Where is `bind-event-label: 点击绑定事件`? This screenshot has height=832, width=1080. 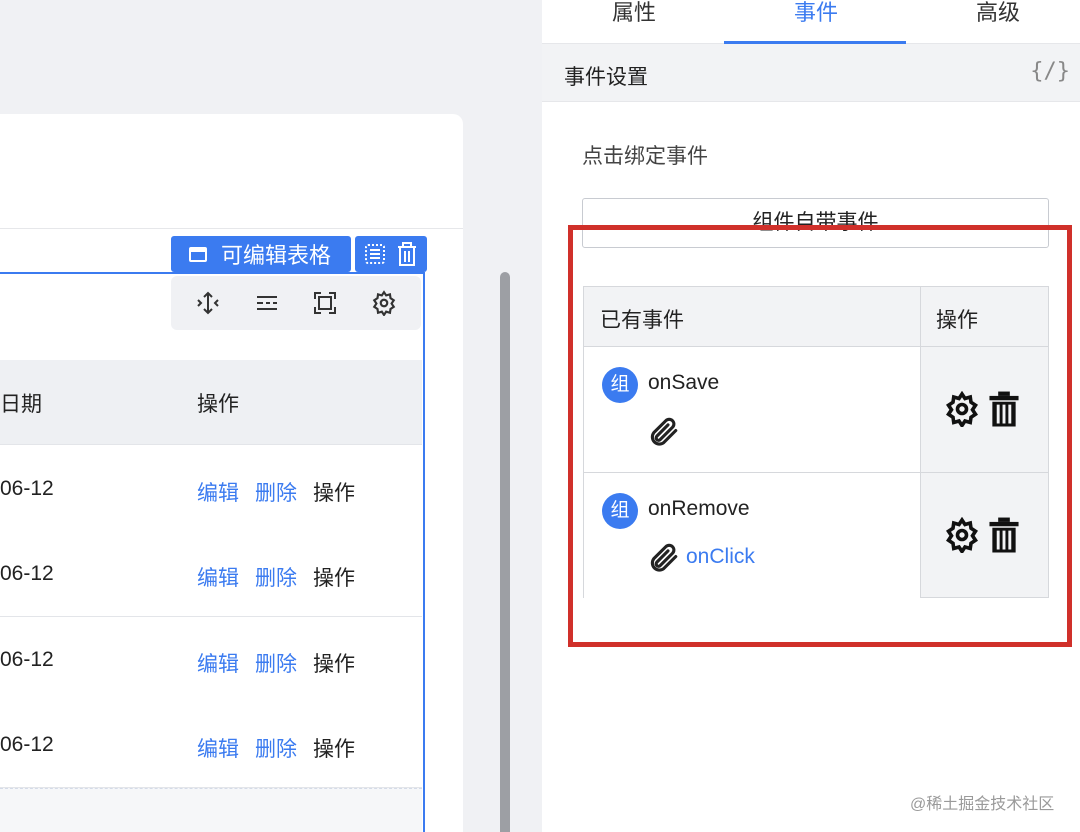 bind-event-label: 点击绑定事件 is located at coordinates (645, 156).